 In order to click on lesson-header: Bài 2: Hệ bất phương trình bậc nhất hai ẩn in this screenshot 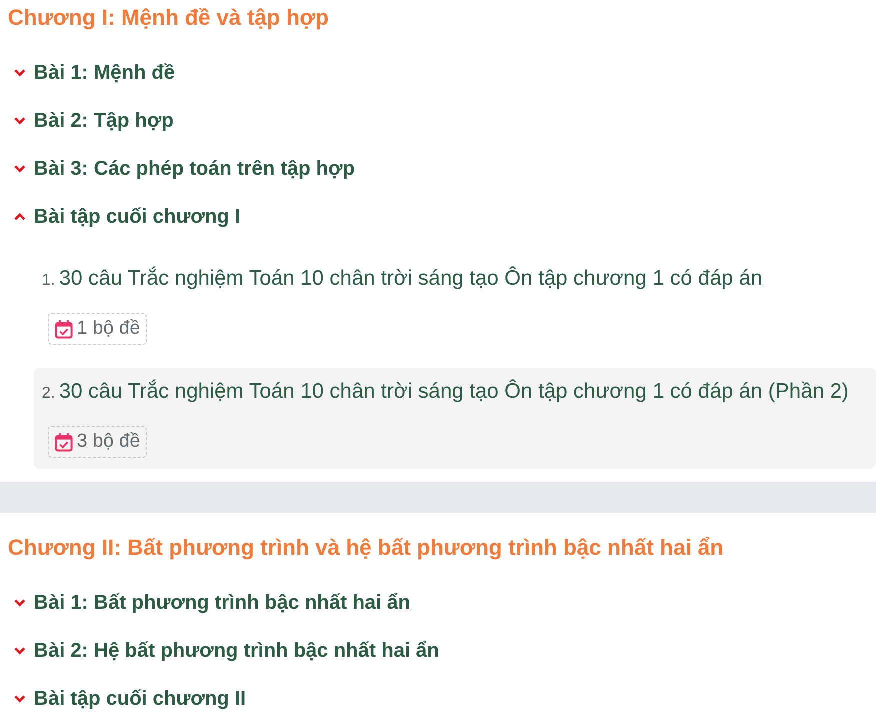, I will do `click(224, 651)`.